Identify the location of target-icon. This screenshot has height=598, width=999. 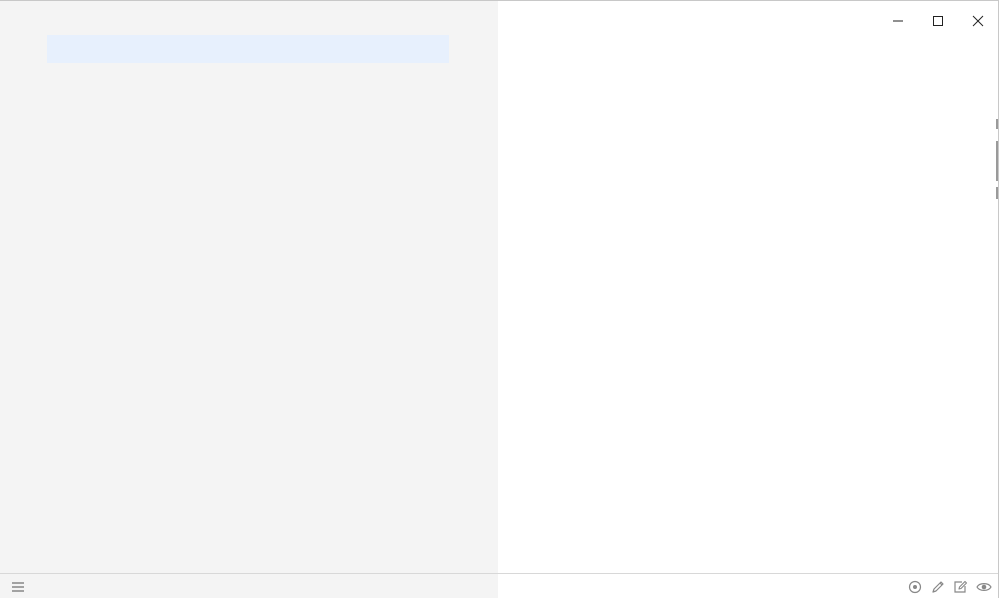
(914, 586).